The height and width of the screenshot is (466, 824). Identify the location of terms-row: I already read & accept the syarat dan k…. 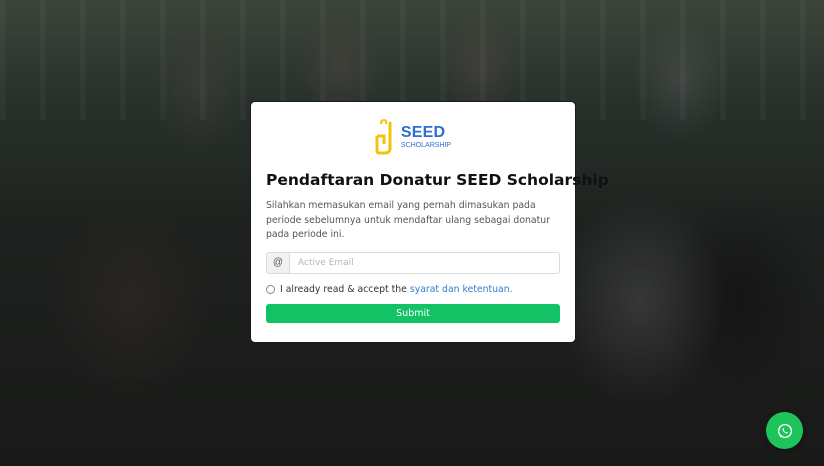
(413, 289).